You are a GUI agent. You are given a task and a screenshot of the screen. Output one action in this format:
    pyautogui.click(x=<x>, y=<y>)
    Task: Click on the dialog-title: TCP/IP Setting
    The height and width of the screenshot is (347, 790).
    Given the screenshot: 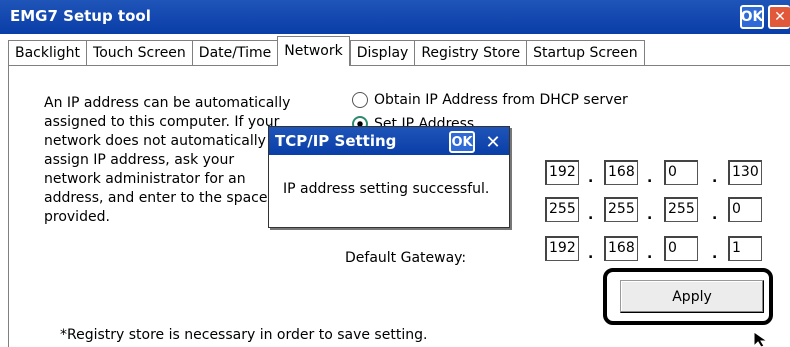 What is the action you would take?
    pyautogui.click(x=336, y=141)
    